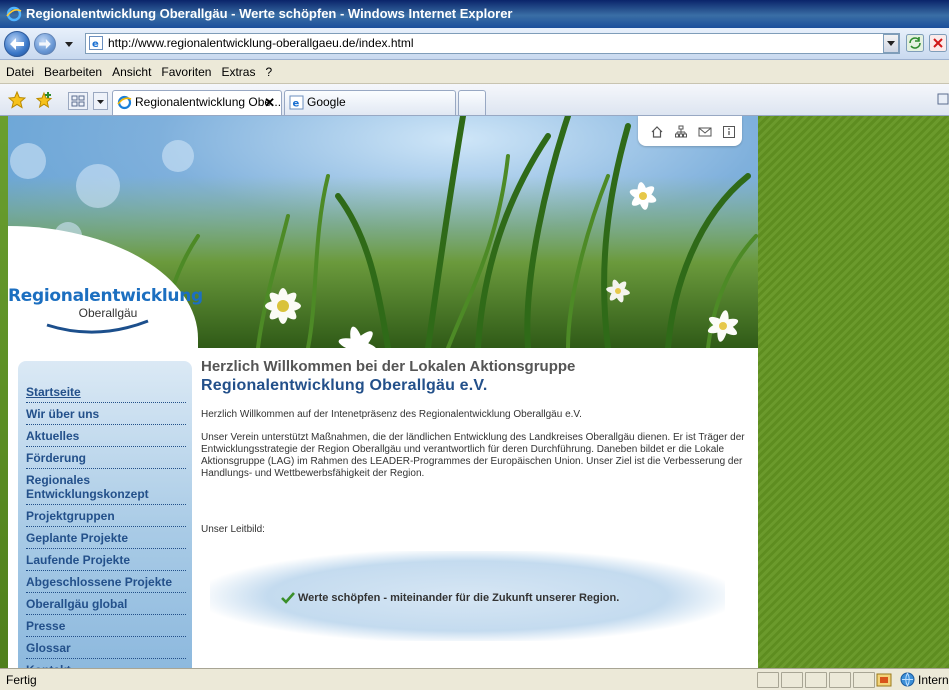 Image resolution: width=949 pixels, height=691 pixels. I want to click on tab-regionalentwicklung: Regionalentwicklung Obe... ✕, so click(197, 102).